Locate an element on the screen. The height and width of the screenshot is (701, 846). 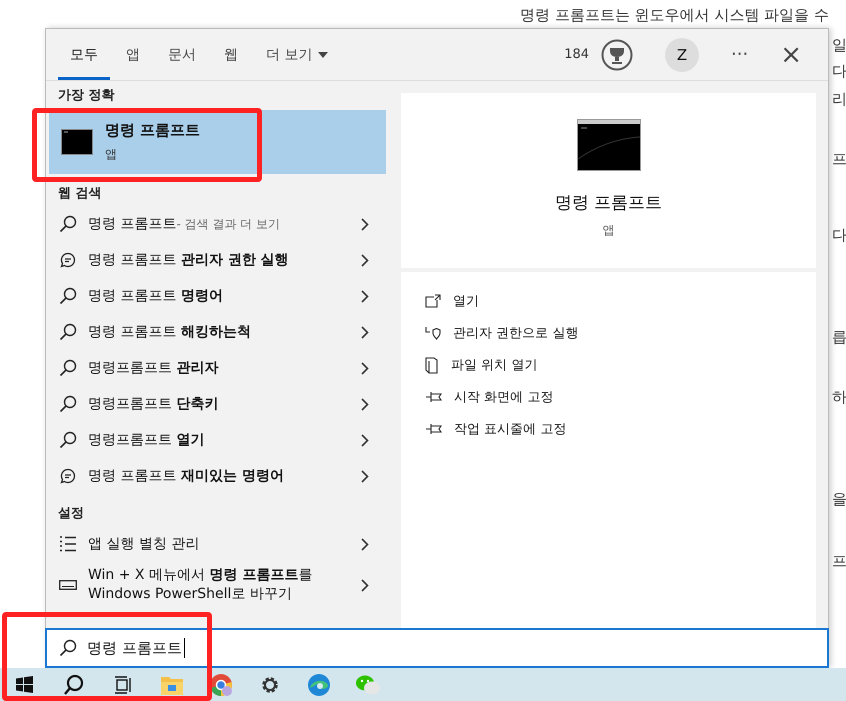
result-text: 명령프롬프트 열기 is located at coordinates (147, 440).